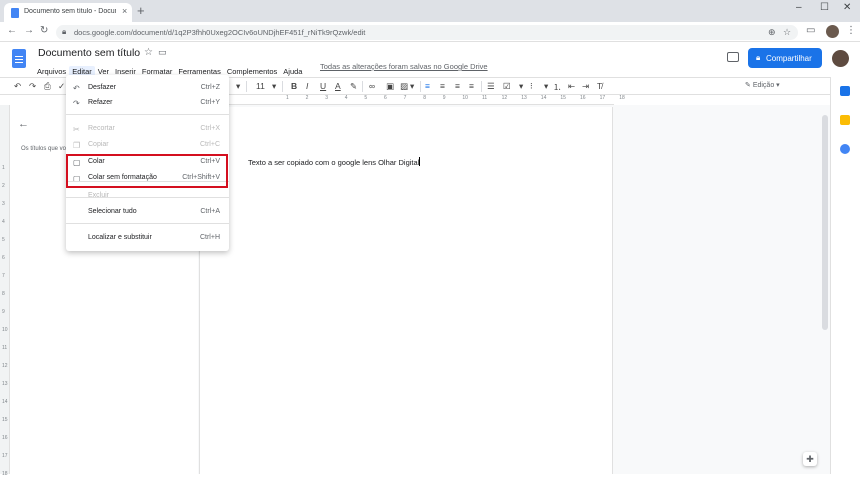  I want to click on zoom-icon: ⊕, so click(772, 32).